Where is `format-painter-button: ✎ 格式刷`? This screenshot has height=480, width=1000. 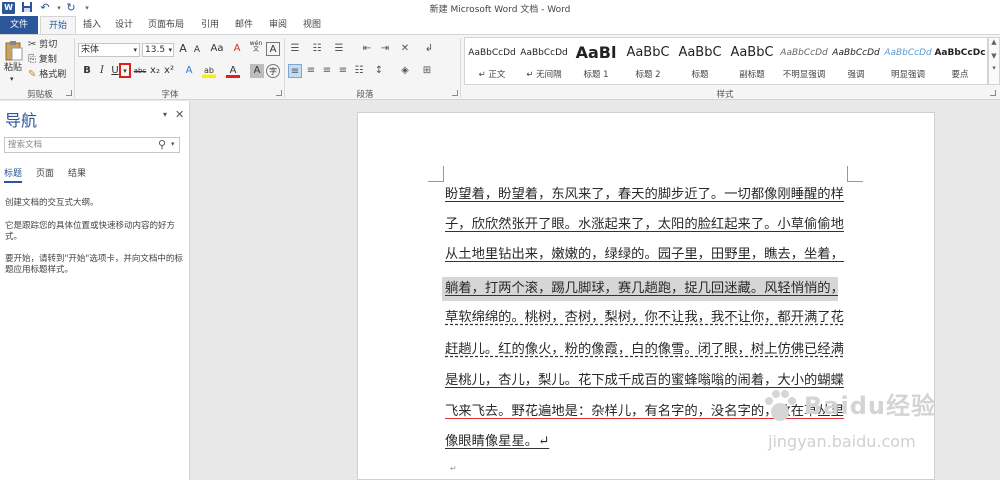 format-painter-button: ✎ 格式刷 is located at coordinates (47, 75).